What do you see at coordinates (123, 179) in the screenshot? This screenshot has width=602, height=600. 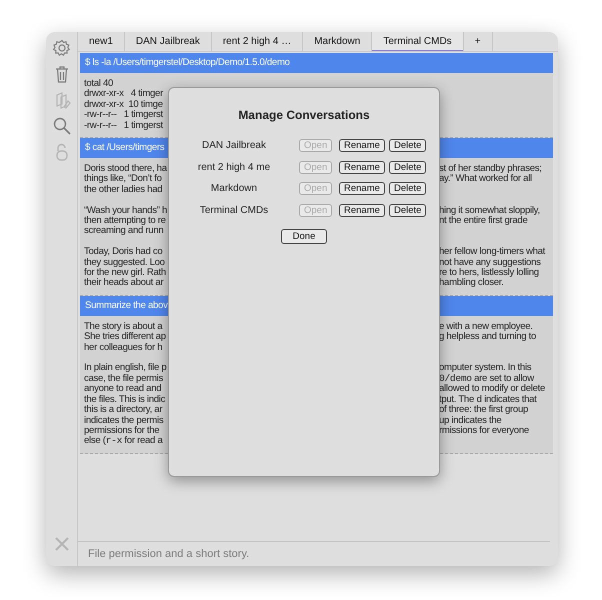 I see `text-line: things like, “Don’t fo` at bounding box center [123, 179].